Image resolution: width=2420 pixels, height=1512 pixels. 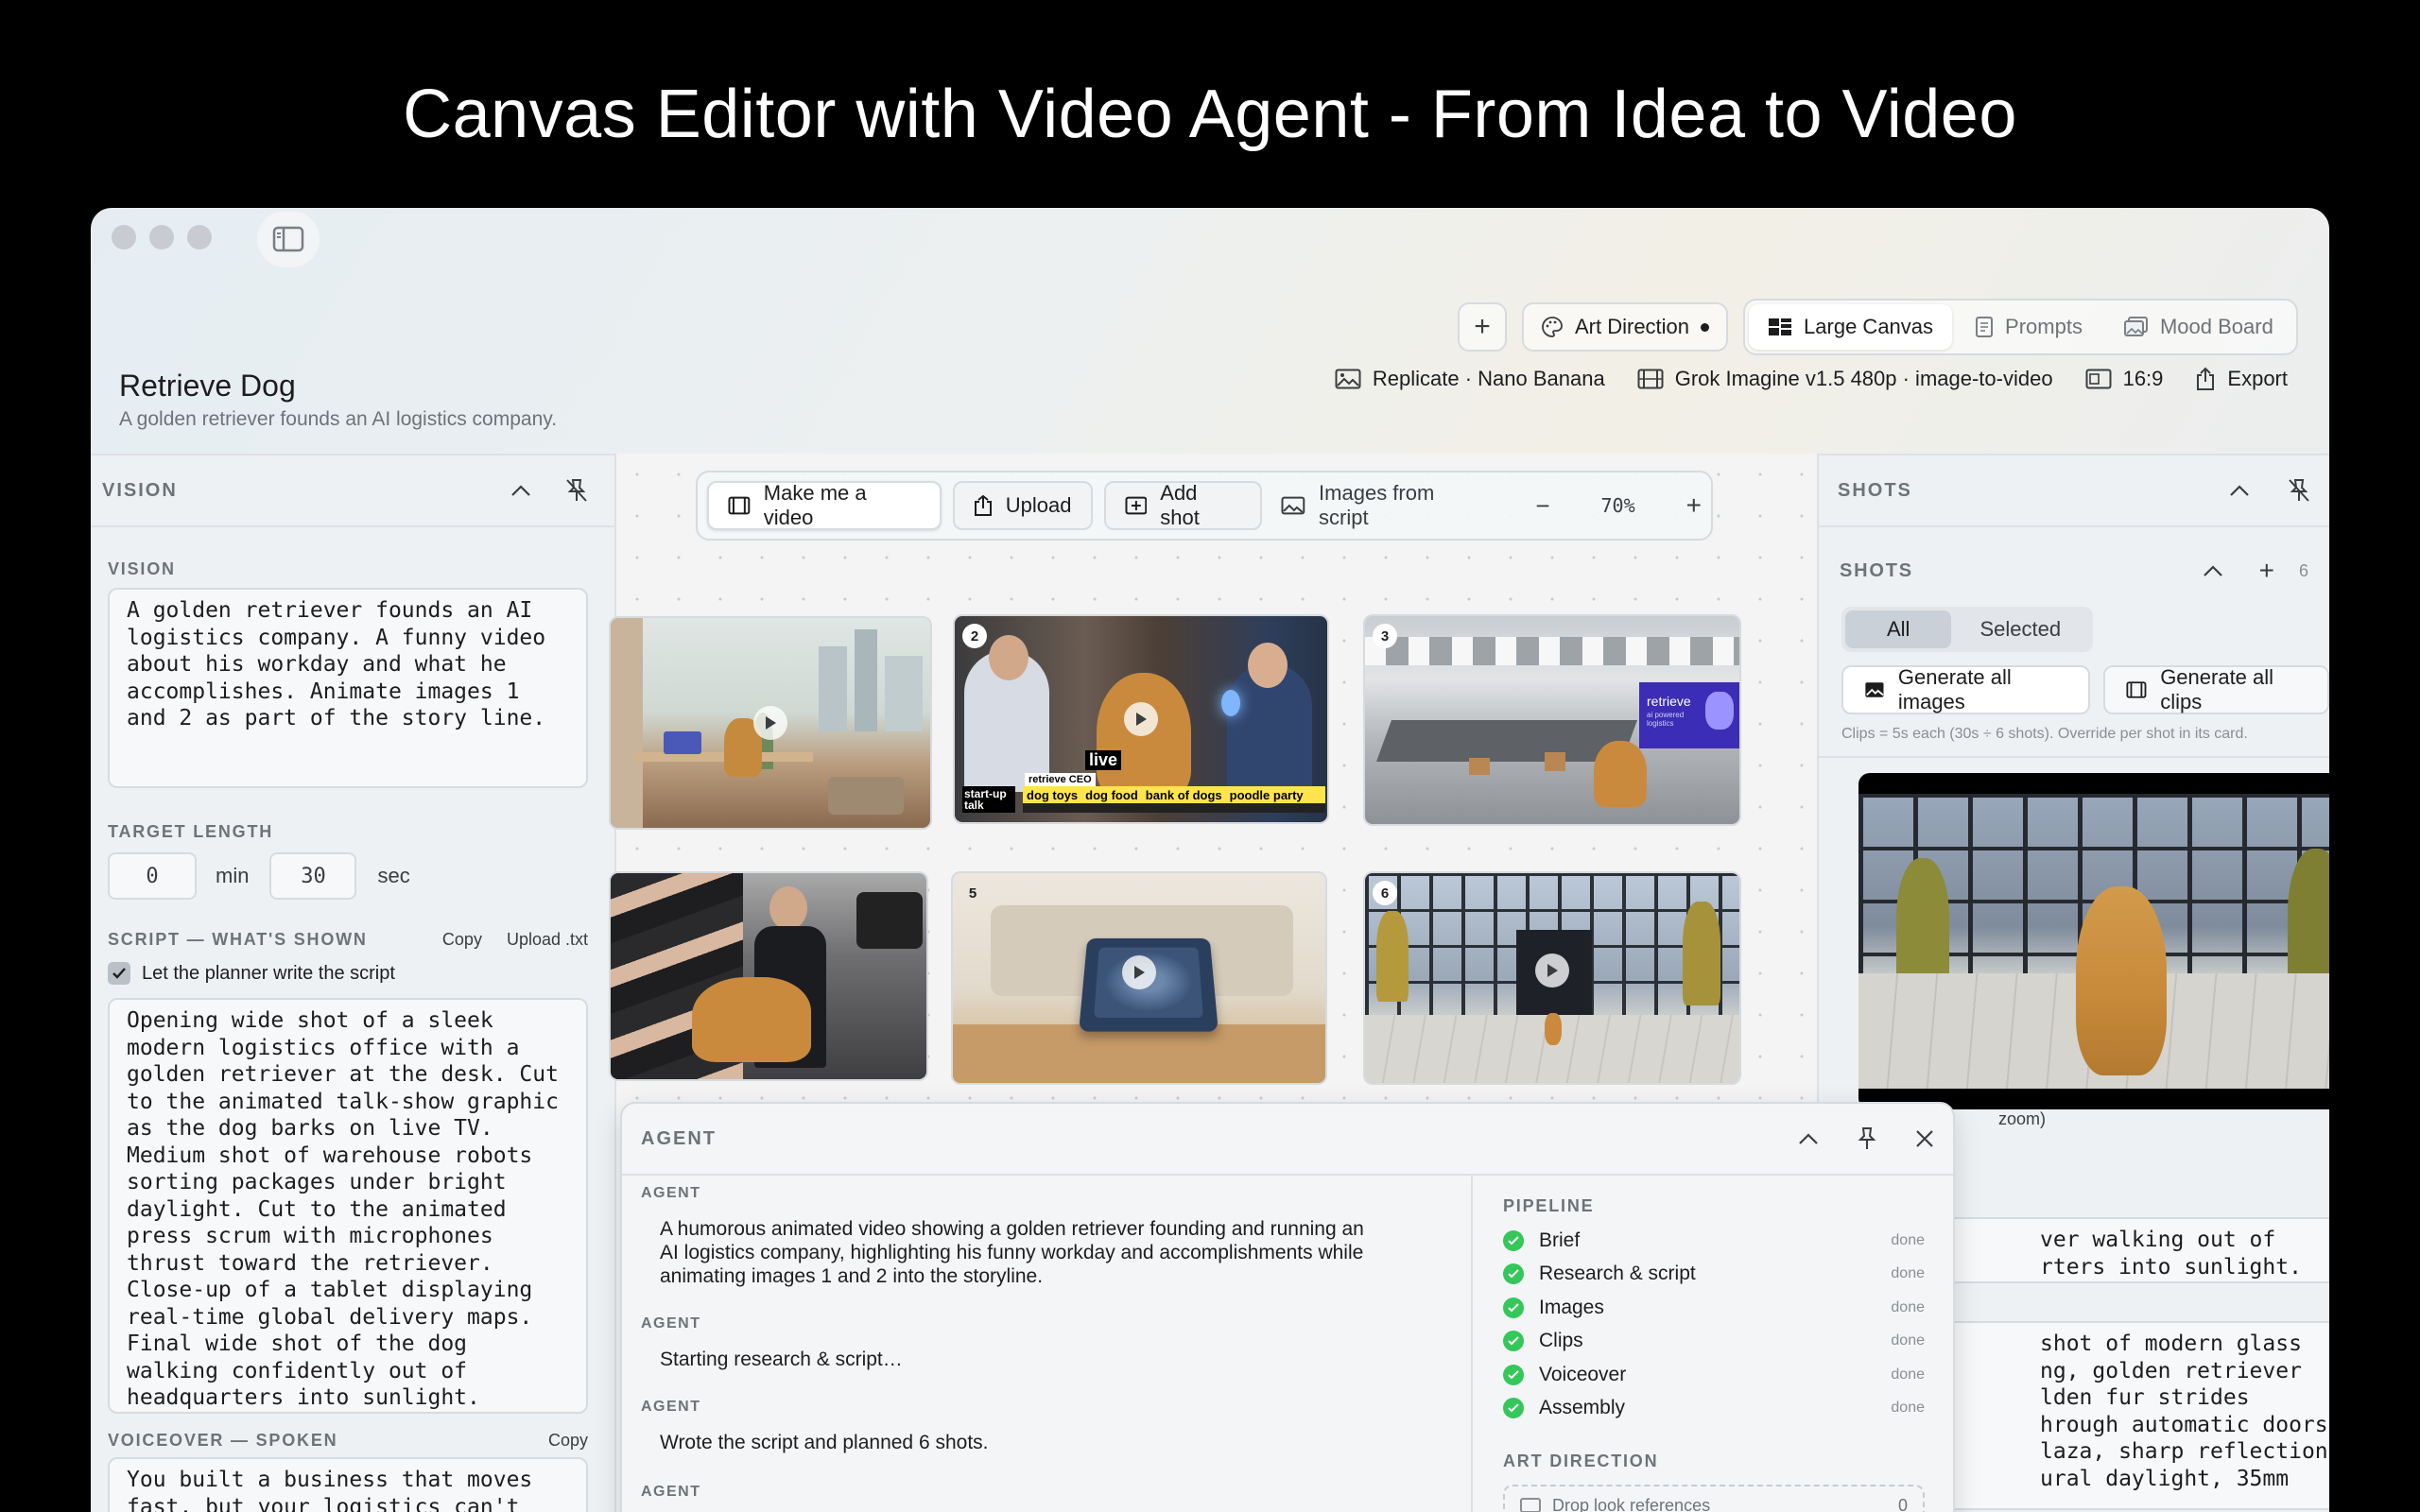 I want to click on view-large-canvas: Large Canvas, so click(x=1851, y=327).